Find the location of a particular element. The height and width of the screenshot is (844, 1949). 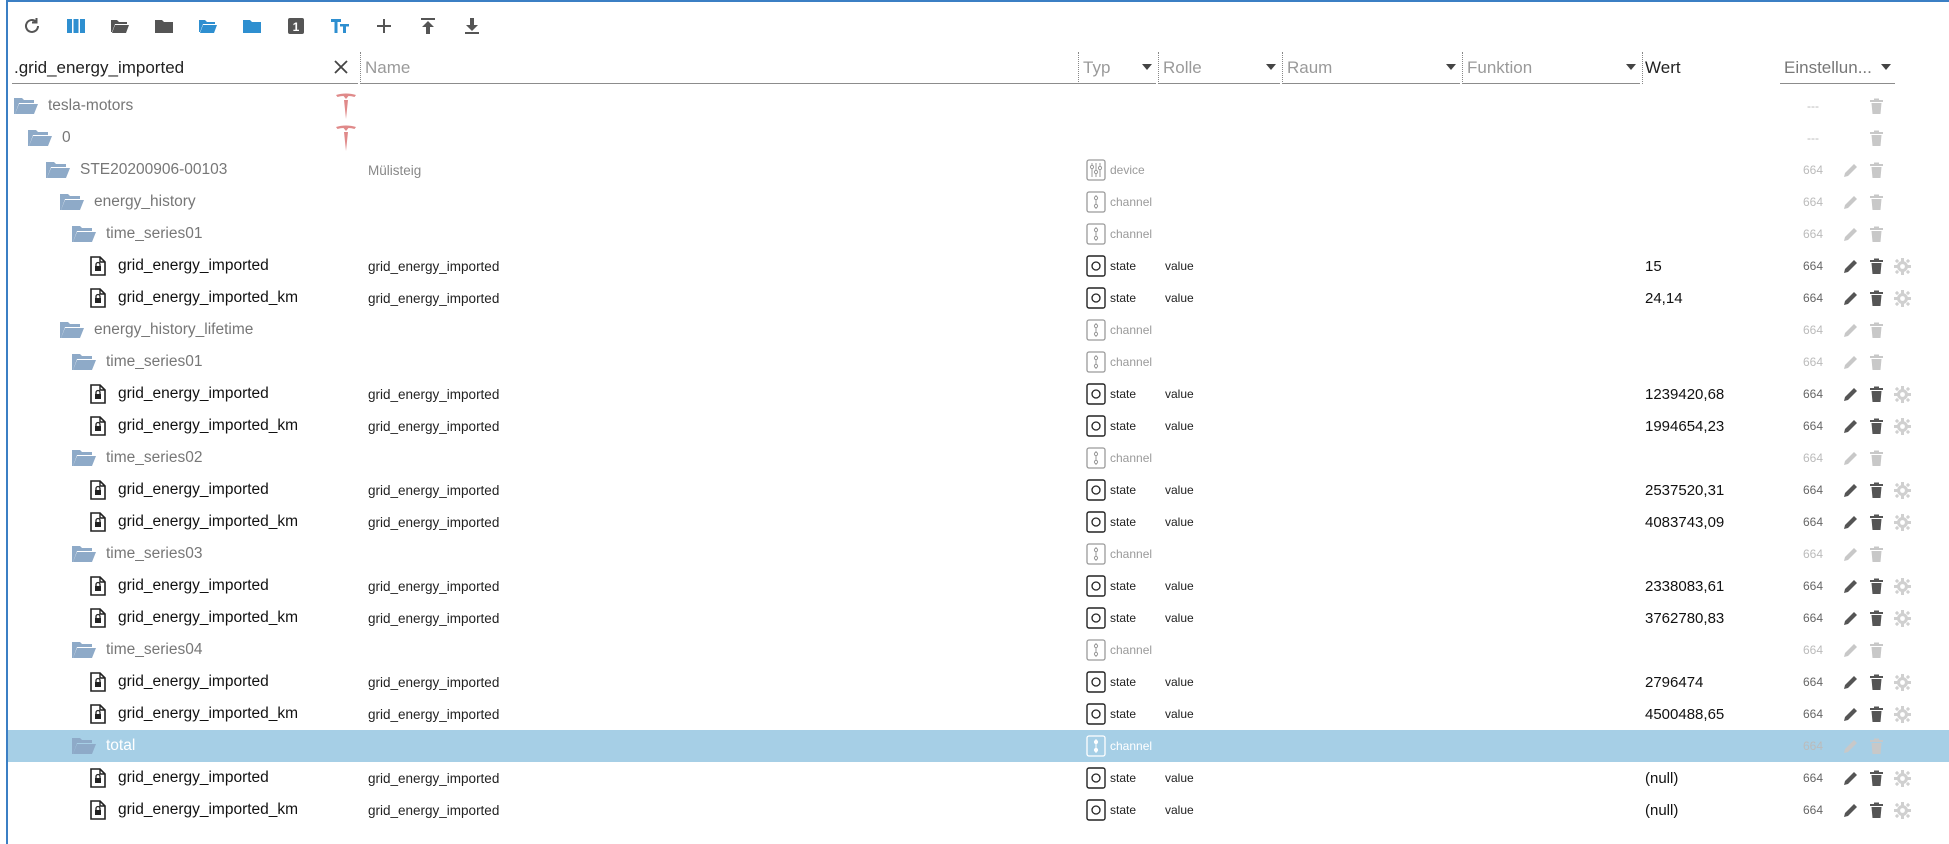

object-value-cell: 4500488,65 is located at coordinates (1684, 714).